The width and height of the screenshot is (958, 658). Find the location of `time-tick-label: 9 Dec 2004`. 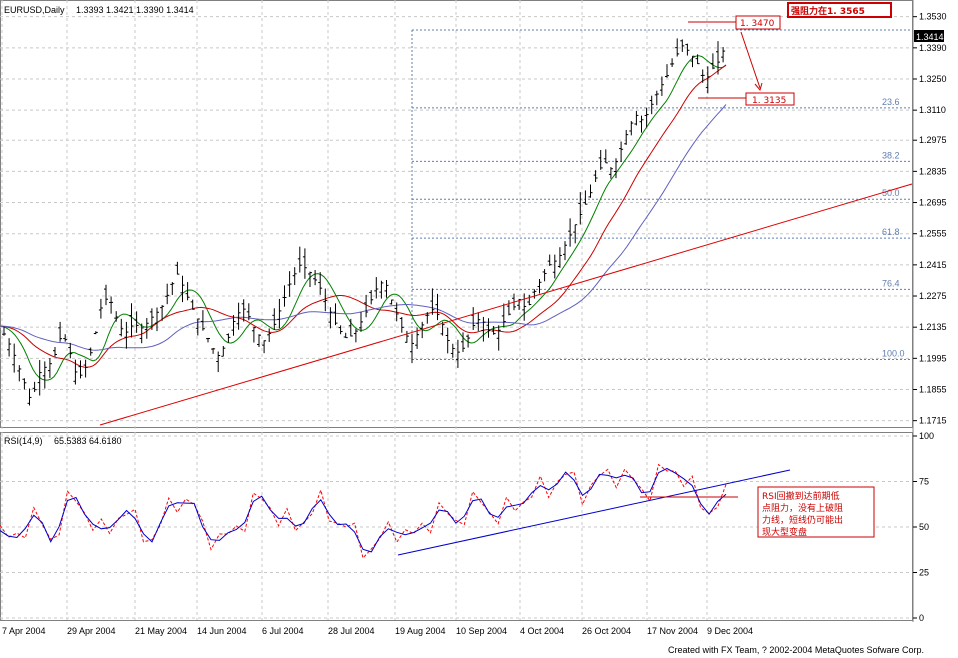

time-tick-label: 9 Dec 2004 is located at coordinates (730, 631).